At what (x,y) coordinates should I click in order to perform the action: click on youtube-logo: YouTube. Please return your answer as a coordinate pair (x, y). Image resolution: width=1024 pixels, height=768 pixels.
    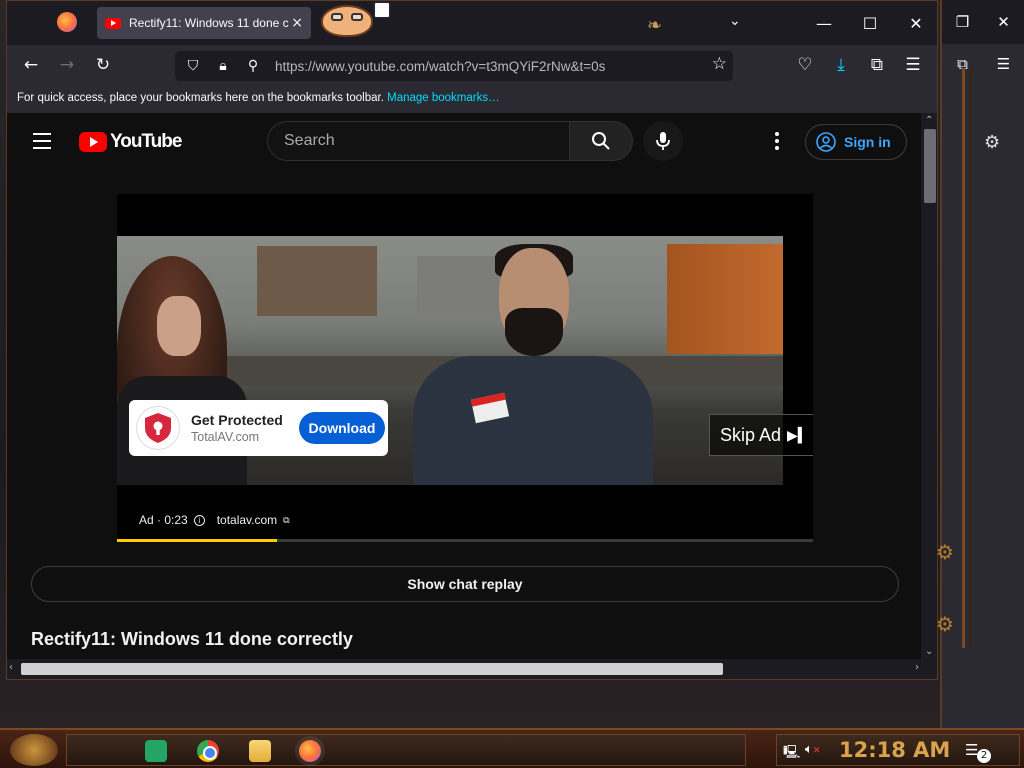
    Looking at the image, I should click on (130, 142).